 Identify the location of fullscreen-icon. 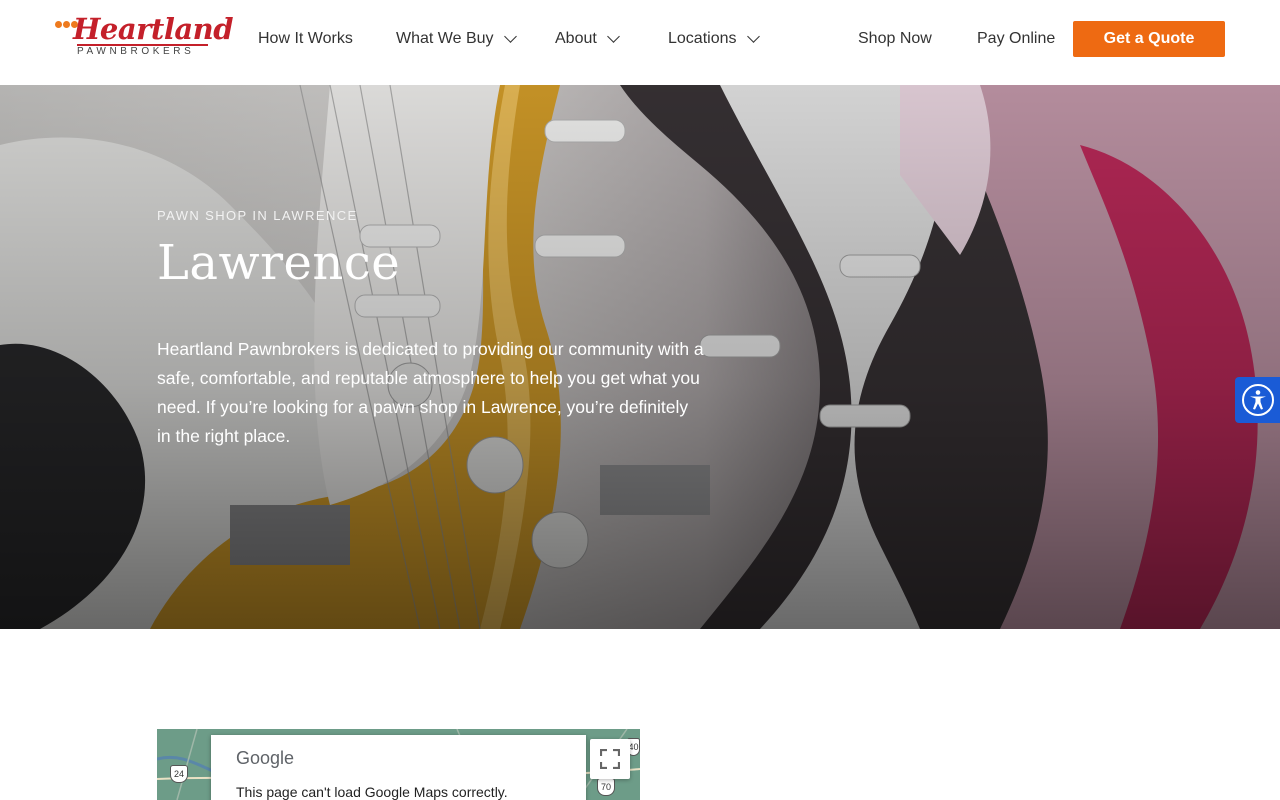
(610, 759).